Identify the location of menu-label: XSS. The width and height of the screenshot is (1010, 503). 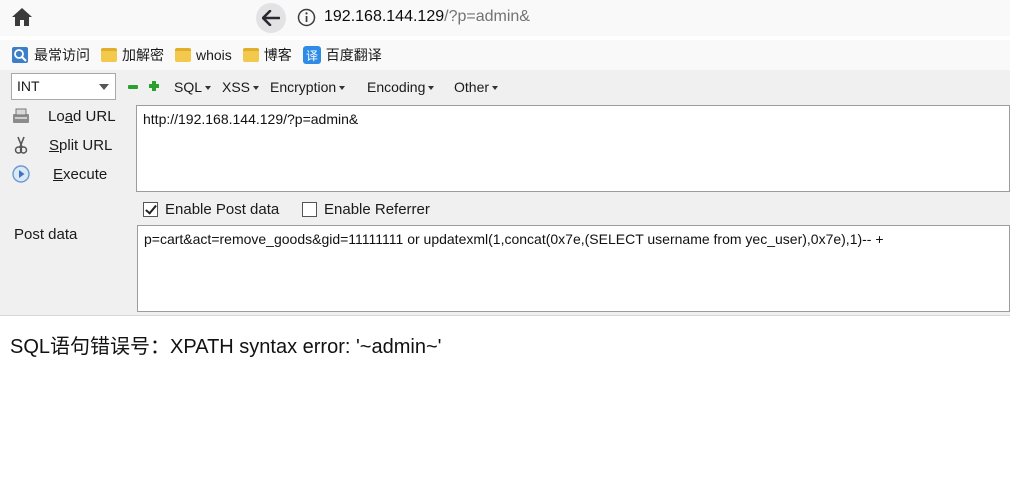
(236, 87).